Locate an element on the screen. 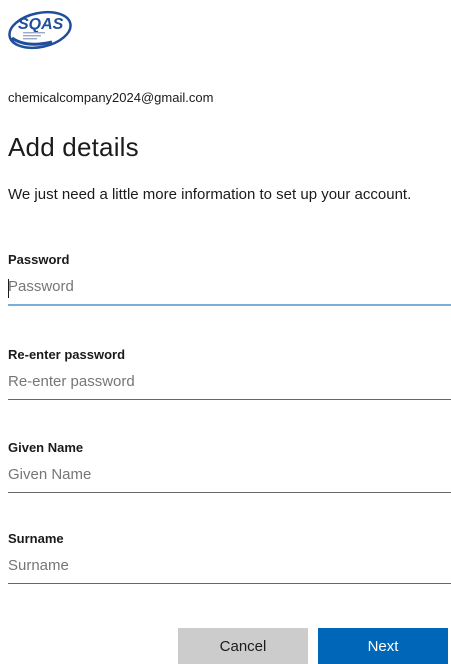  page-title: Add details is located at coordinates (73, 147).